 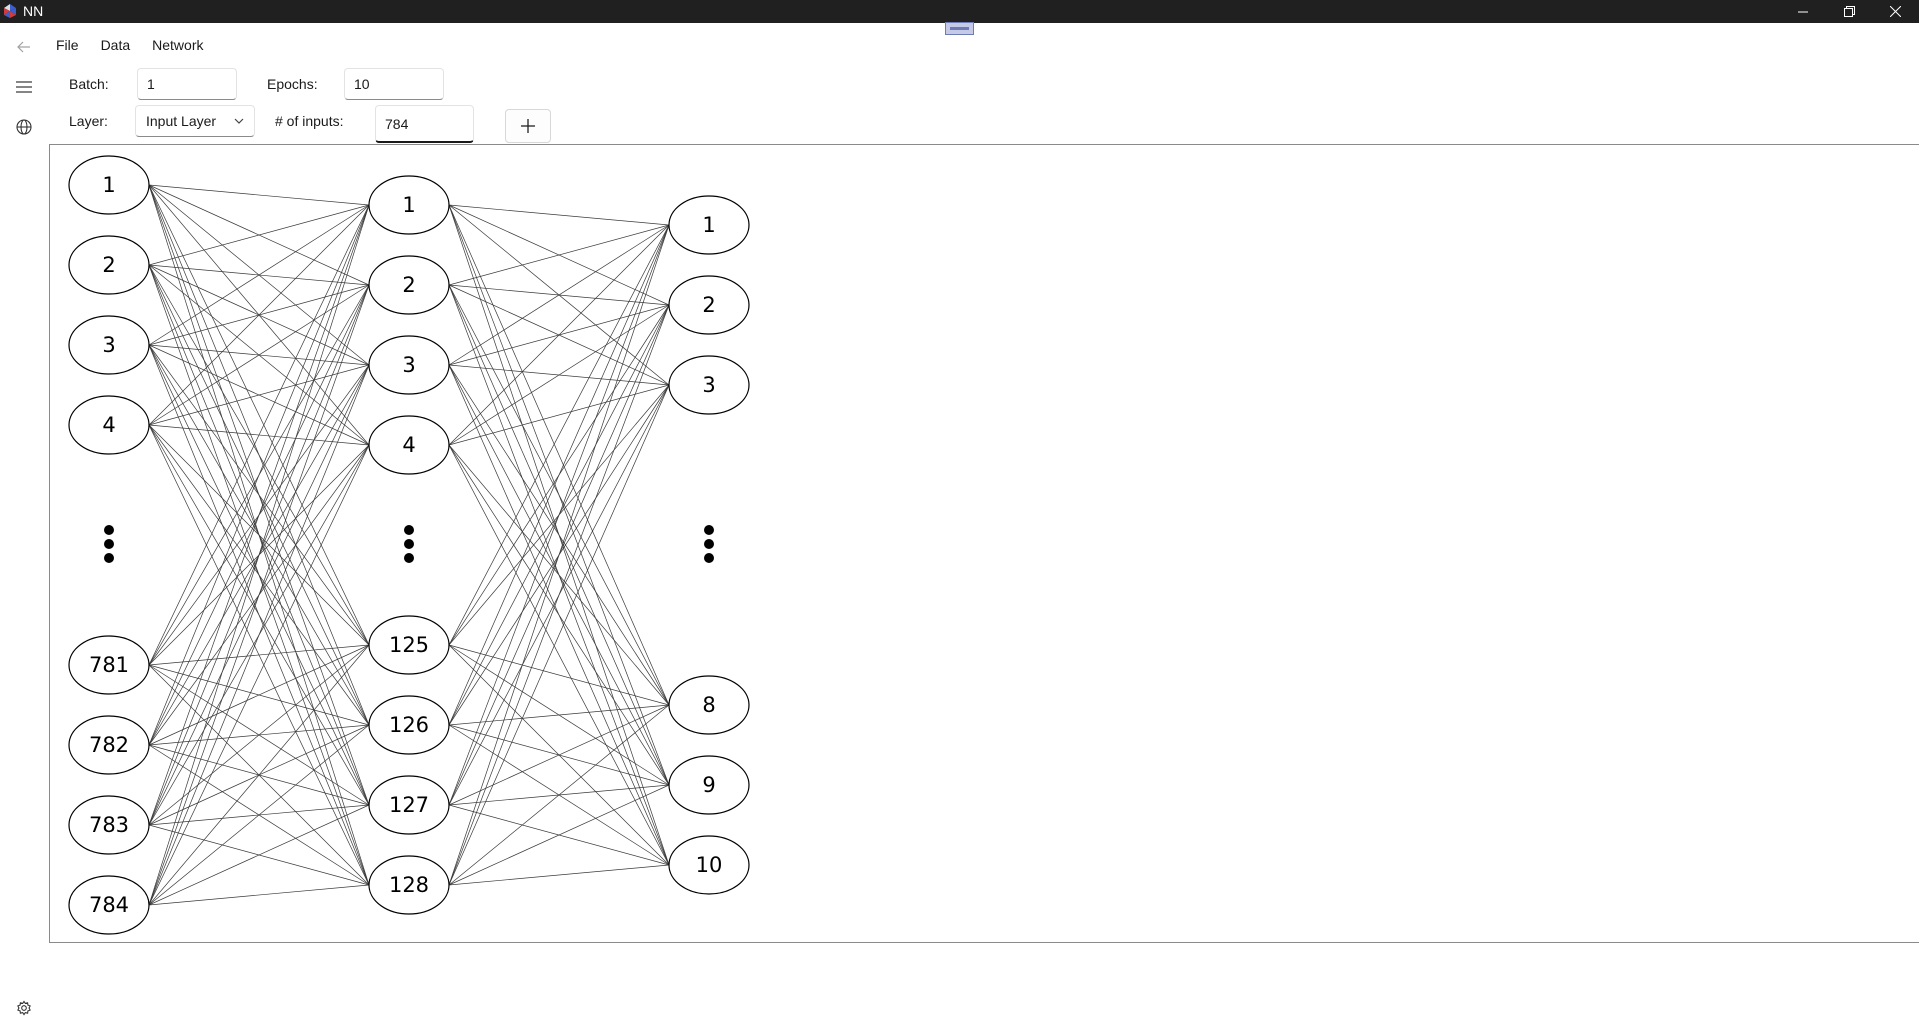 I want to click on batch-label: Batch:, so click(x=89, y=84).